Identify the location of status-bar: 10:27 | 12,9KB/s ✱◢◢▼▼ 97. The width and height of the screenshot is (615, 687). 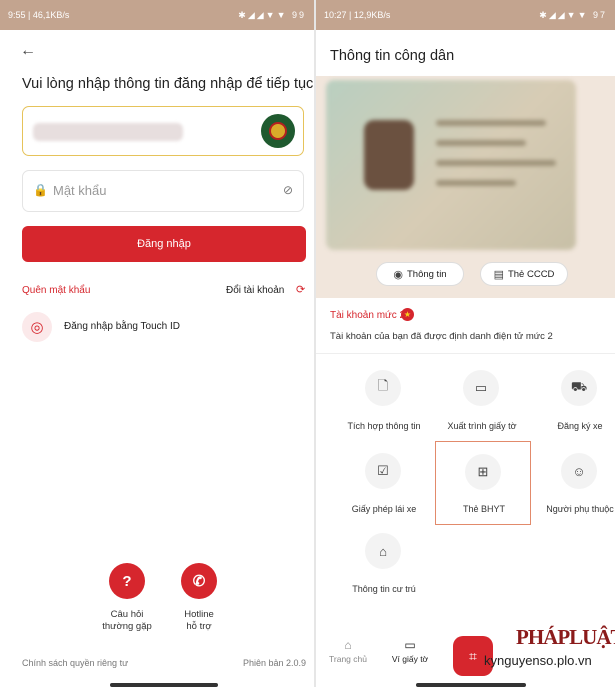
(465, 15).